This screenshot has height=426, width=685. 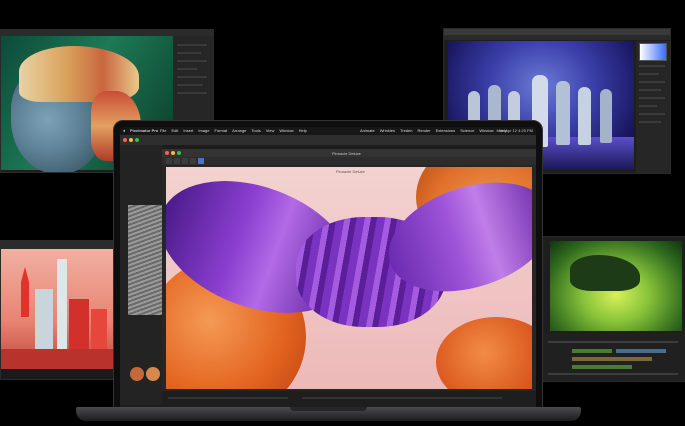 What do you see at coordinates (605, 273) in the screenshot?
I see `vehicle-silhouette` at bounding box center [605, 273].